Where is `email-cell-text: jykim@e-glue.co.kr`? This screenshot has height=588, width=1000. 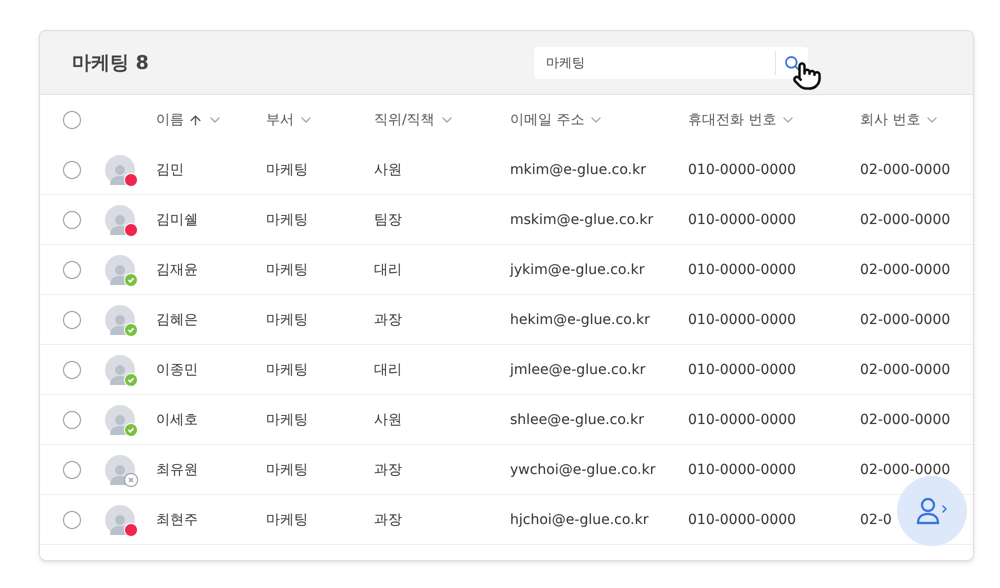 email-cell-text: jykim@e-glue.co.kr is located at coordinates (578, 270).